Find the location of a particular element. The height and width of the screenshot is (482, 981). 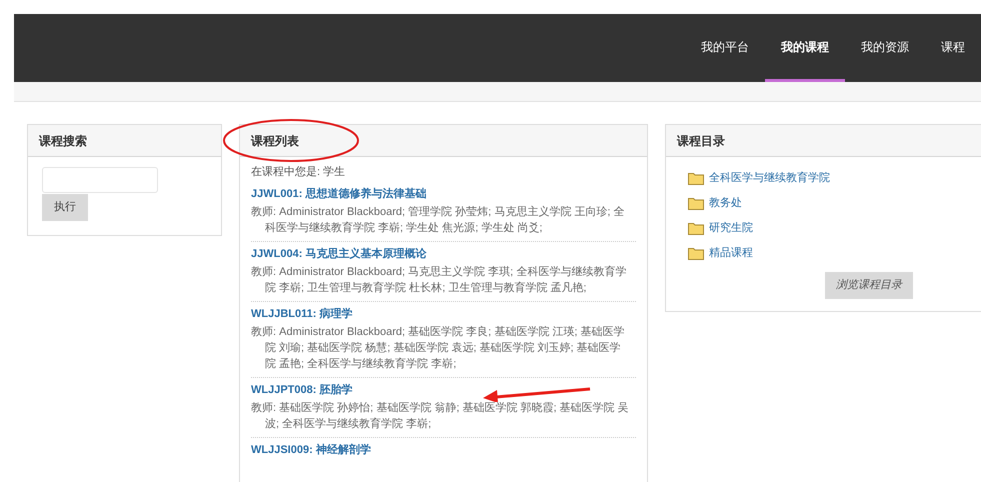

execute-button: 执行 is located at coordinates (65, 207).